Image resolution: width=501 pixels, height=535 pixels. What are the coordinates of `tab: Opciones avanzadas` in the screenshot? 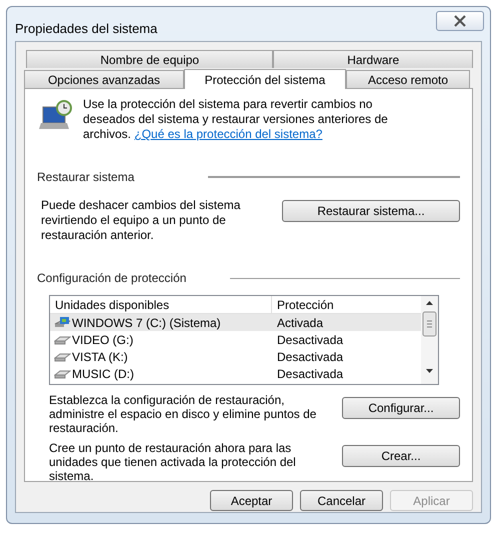 It's located at (104, 79).